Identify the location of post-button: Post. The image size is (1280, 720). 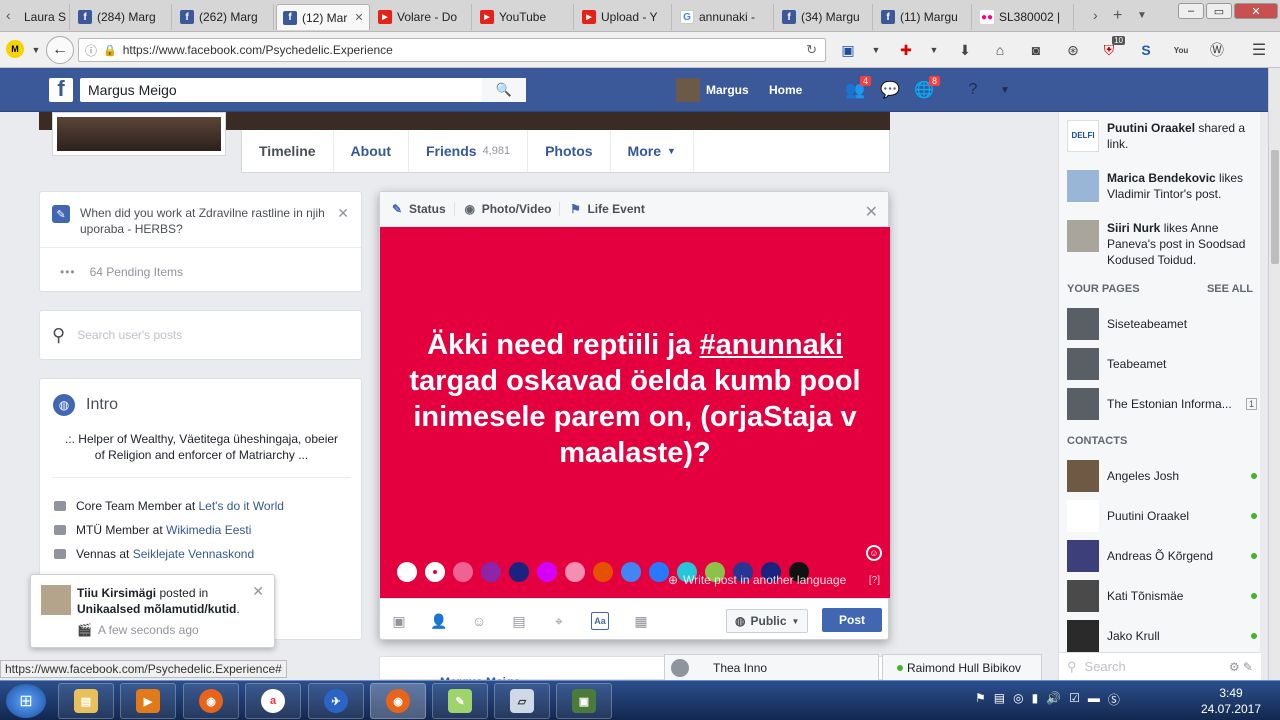
(852, 620).